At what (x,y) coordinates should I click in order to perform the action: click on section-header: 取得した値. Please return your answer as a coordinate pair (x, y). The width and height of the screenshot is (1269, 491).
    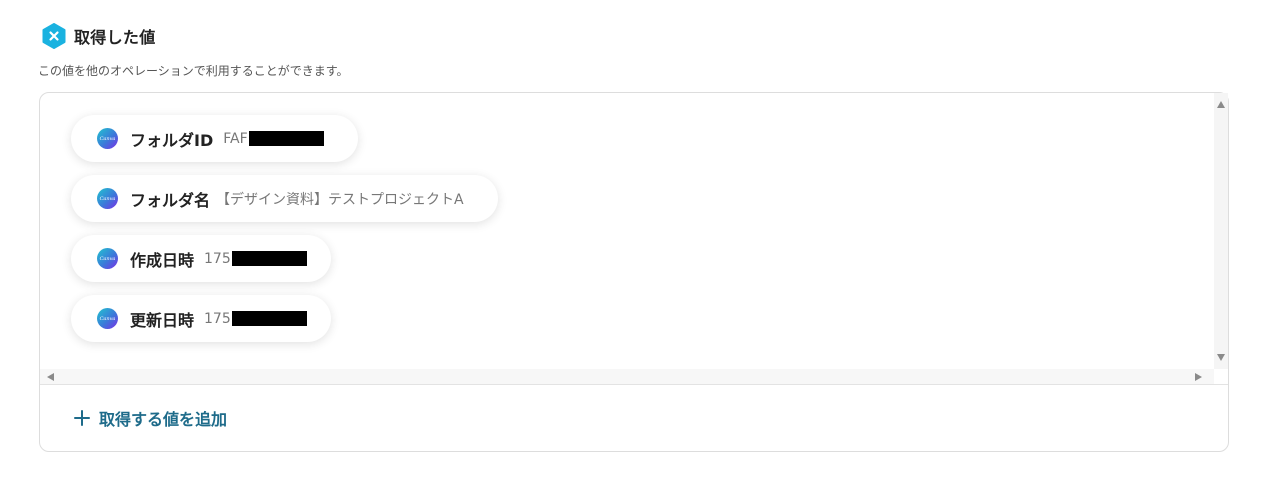
    Looking at the image, I should click on (98, 36).